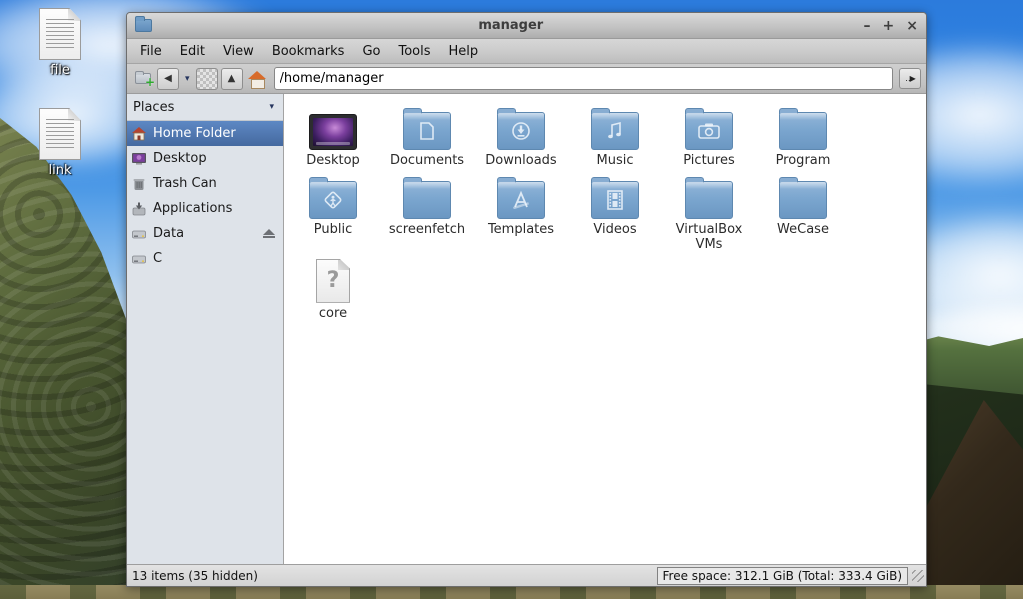  What do you see at coordinates (464, 51) in the screenshot?
I see `menu-help: Help` at bounding box center [464, 51].